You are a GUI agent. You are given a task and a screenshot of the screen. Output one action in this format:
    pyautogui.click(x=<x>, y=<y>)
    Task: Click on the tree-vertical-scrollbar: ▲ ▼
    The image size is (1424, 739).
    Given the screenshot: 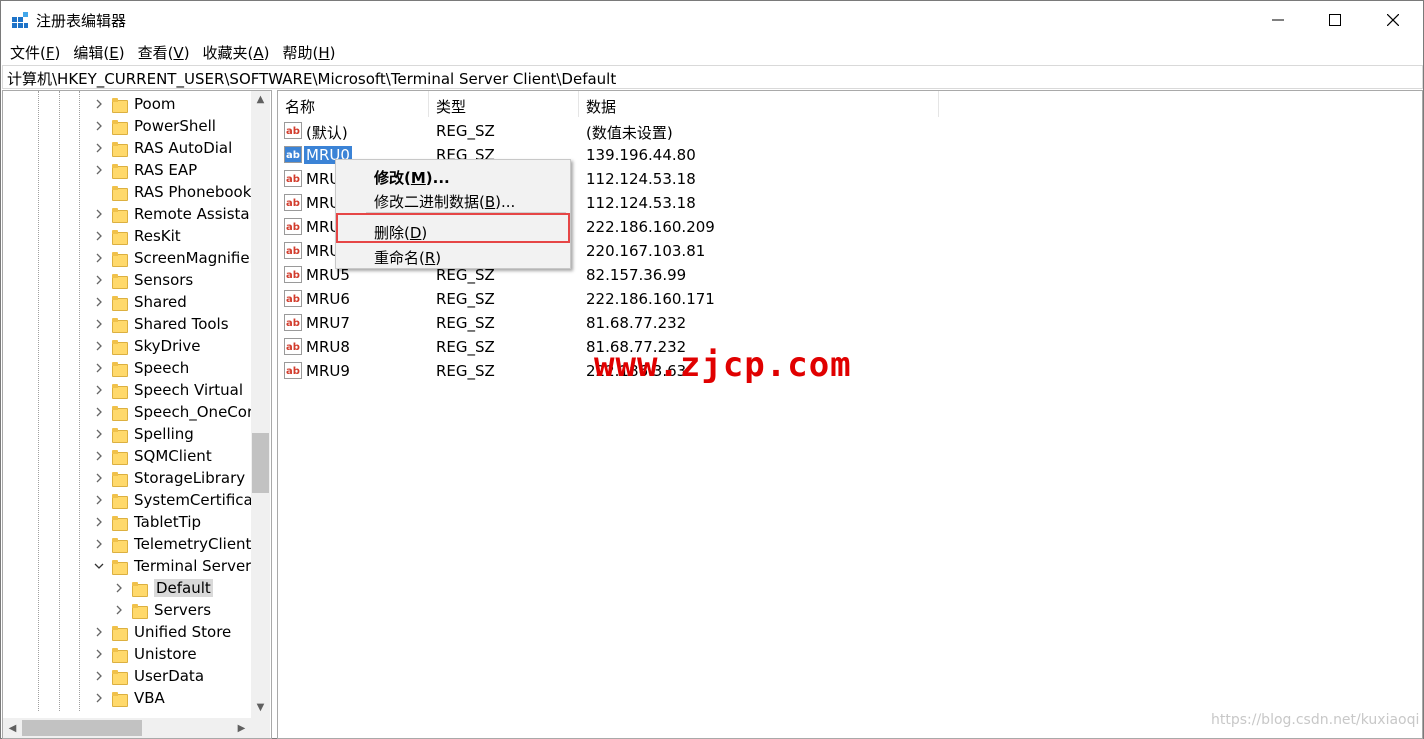 What is the action you would take?
    pyautogui.click(x=260, y=404)
    